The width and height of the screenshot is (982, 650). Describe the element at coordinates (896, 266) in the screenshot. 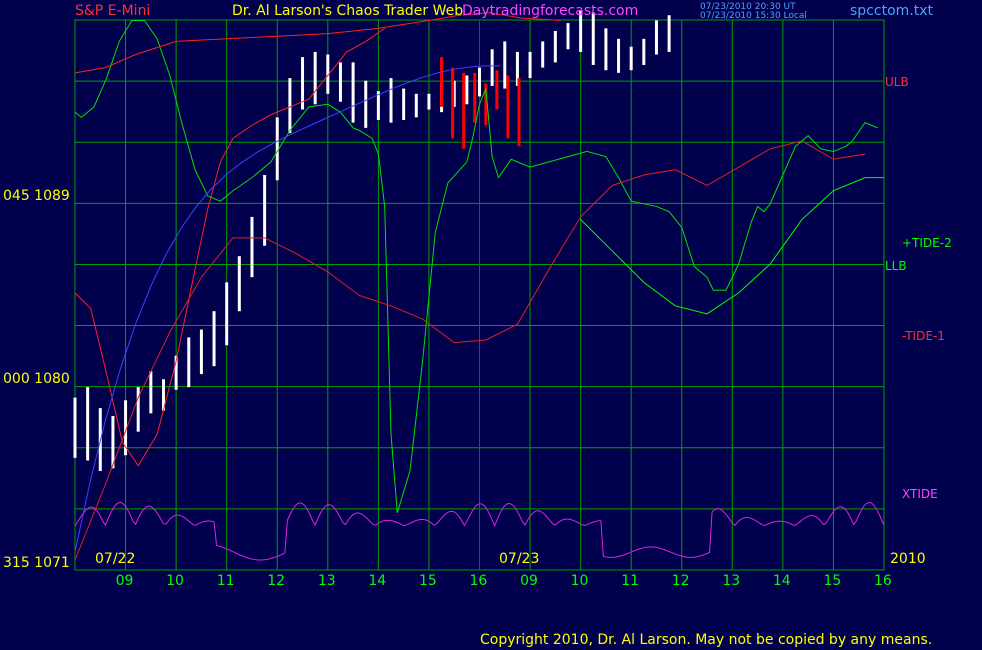

I see `label-llb: LLB` at that location.